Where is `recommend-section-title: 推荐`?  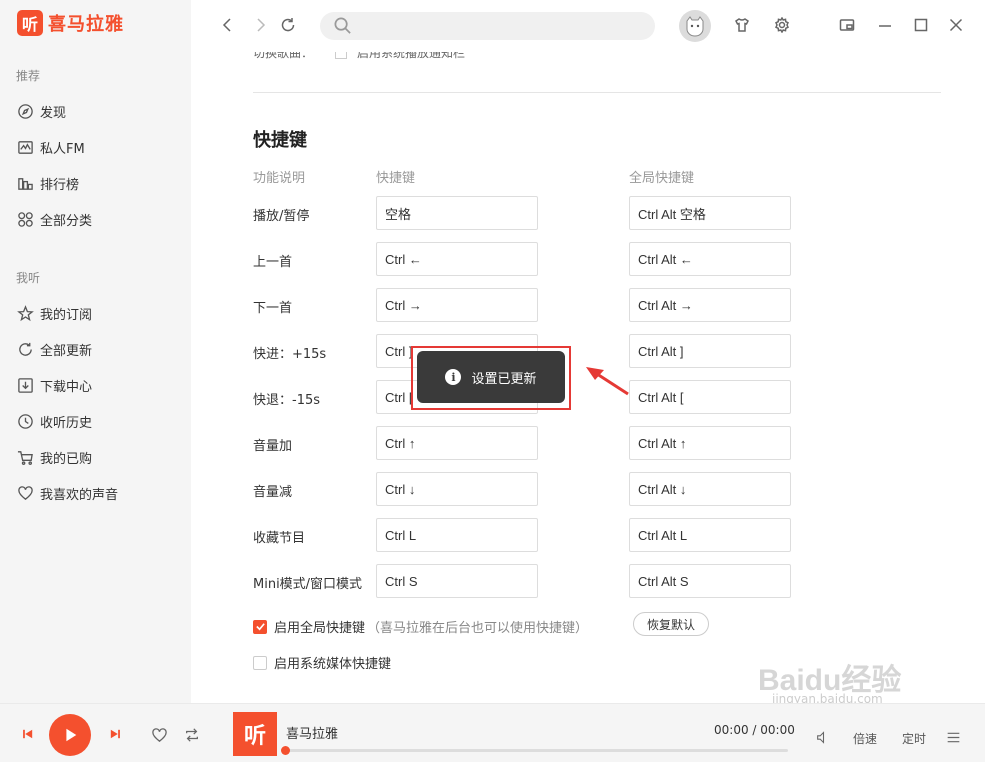
recommend-section-title: 推荐 is located at coordinates (28, 76).